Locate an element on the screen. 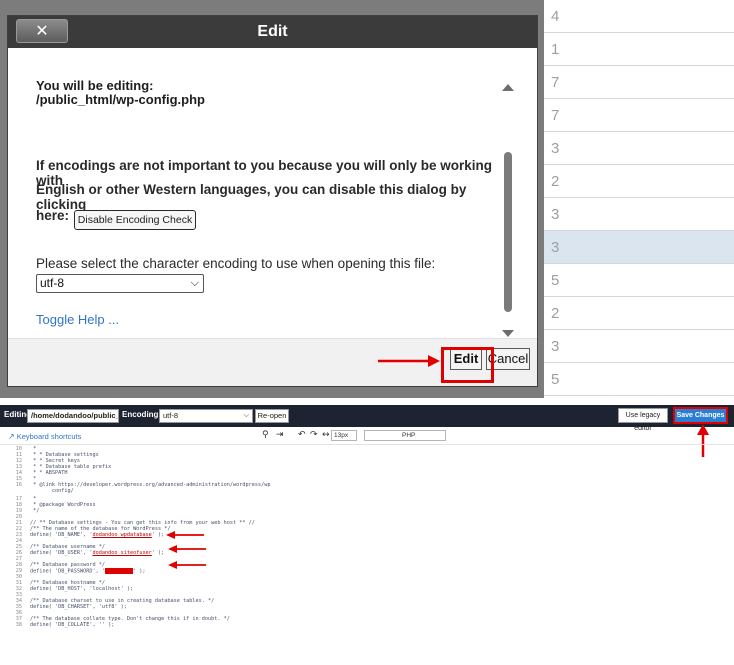 This screenshot has width=734, height=665. dialog-title: Edit is located at coordinates (272, 31).